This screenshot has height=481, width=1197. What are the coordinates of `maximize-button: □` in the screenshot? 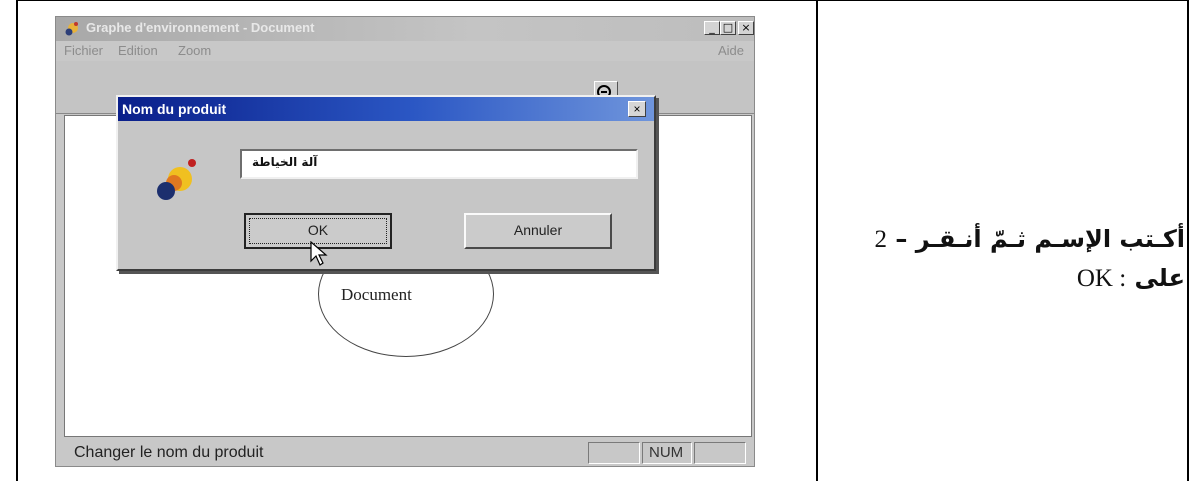 It's located at (728, 28).